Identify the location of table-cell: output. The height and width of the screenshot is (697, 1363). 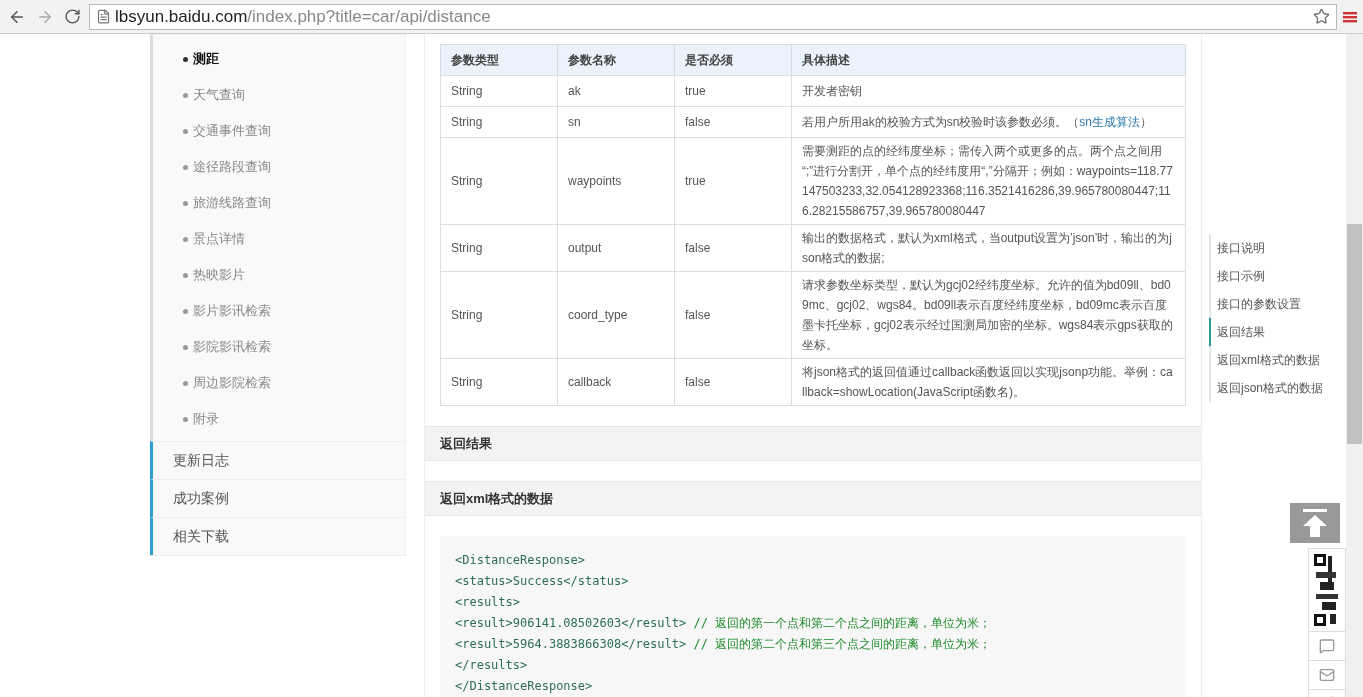
(616, 248).